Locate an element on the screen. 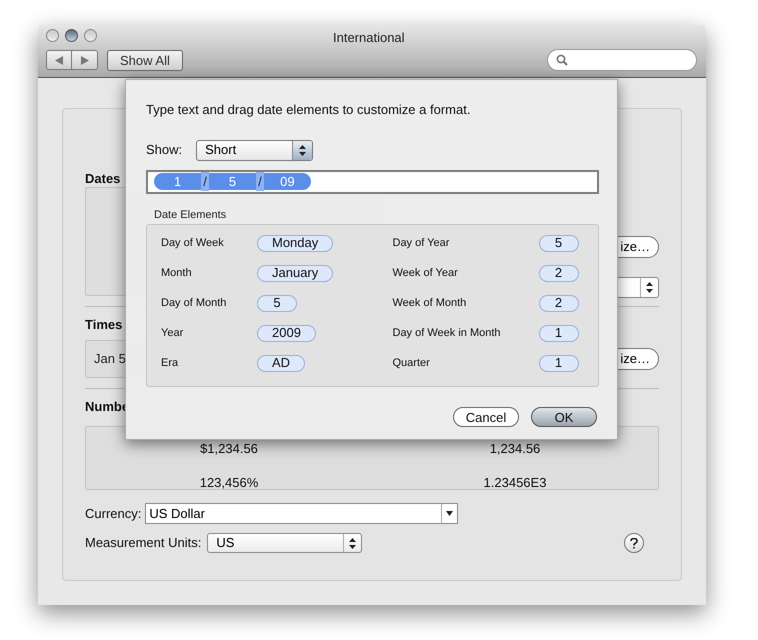  currency-combo-box: US Dollar is located at coordinates (301, 513).